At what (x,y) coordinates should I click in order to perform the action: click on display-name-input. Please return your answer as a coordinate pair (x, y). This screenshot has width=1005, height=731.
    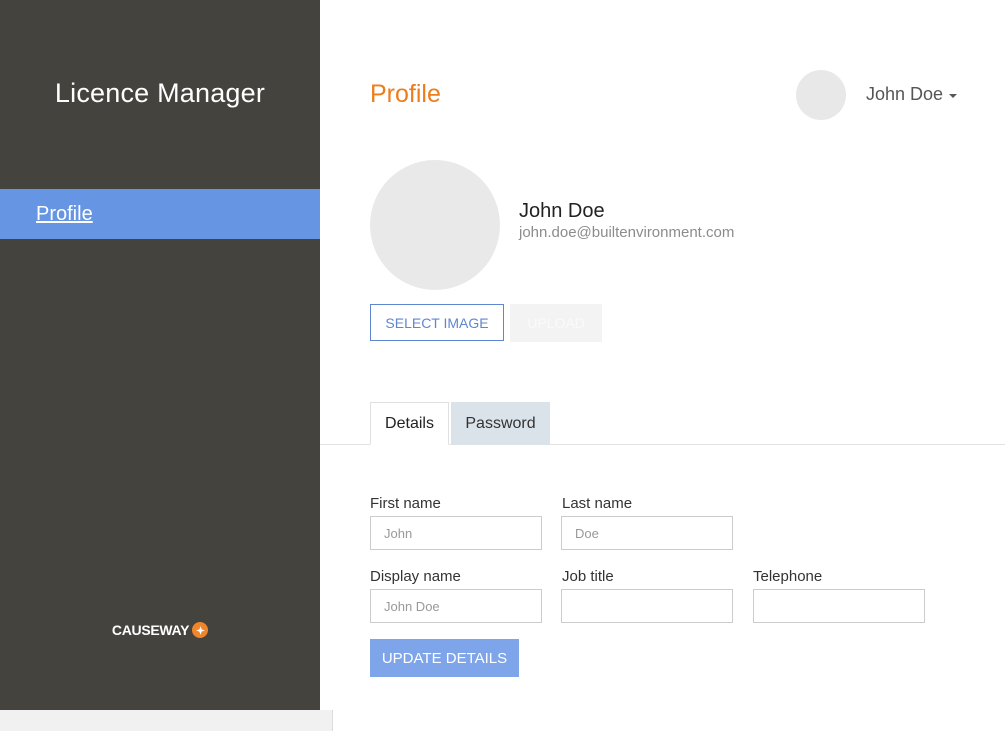
    Looking at the image, I should click on (456, 606).